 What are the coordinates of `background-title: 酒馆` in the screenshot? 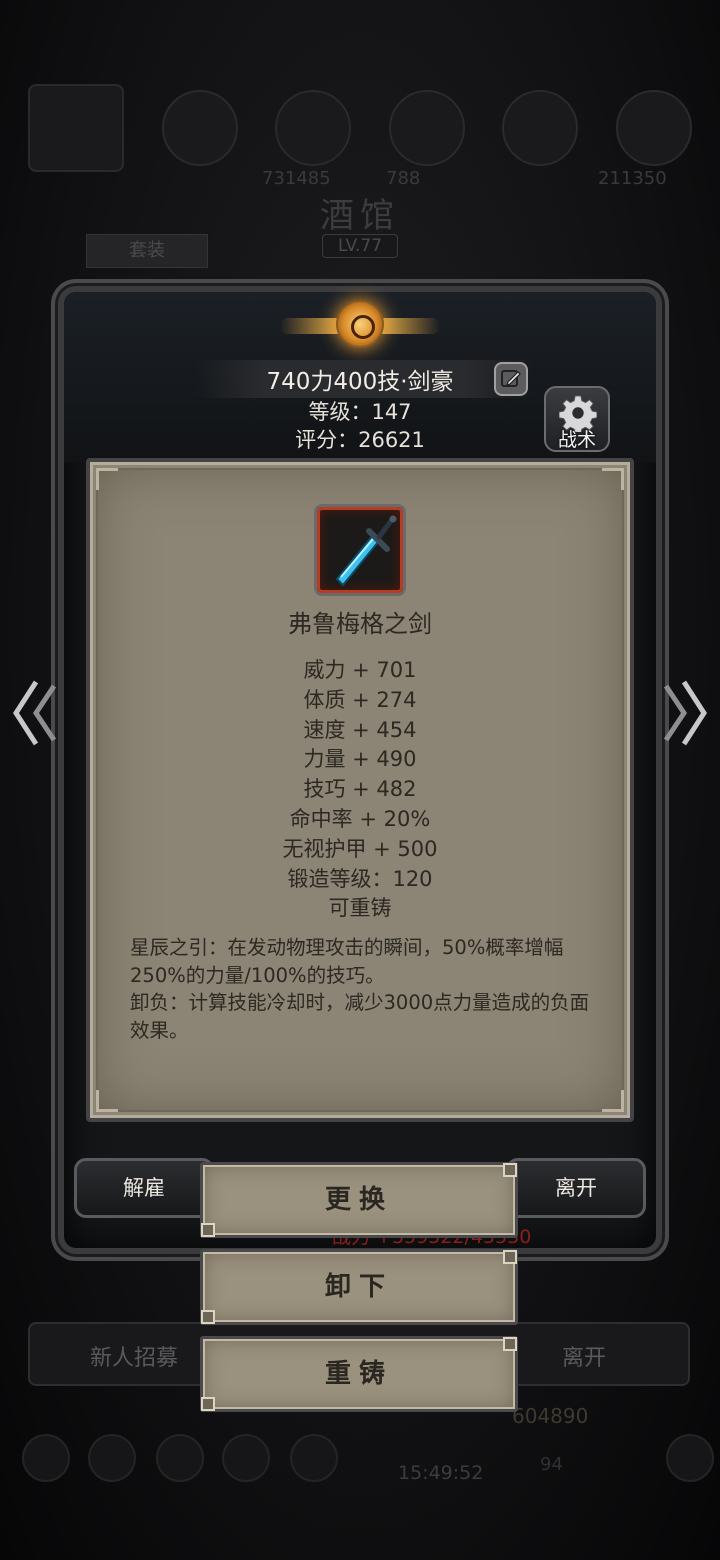 It's located at (360, 216).